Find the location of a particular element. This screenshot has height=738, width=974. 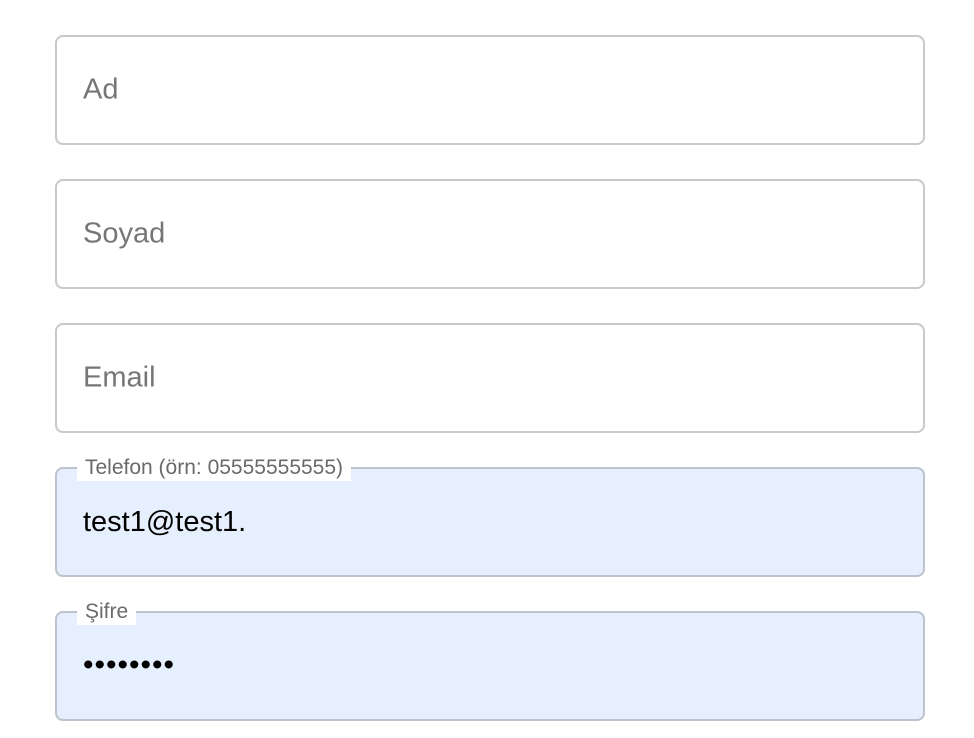

password-value: •••••••• is located at coordinates (129, 665).